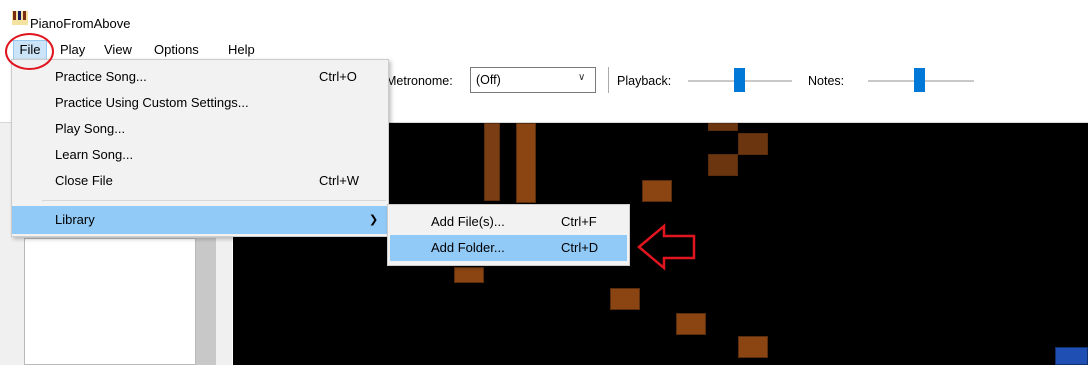 The width and height of the screenshot is (1088, 365). I want to click on menu-item-add-folder: Add Folder... Ctrl+D, so click(508, 248).